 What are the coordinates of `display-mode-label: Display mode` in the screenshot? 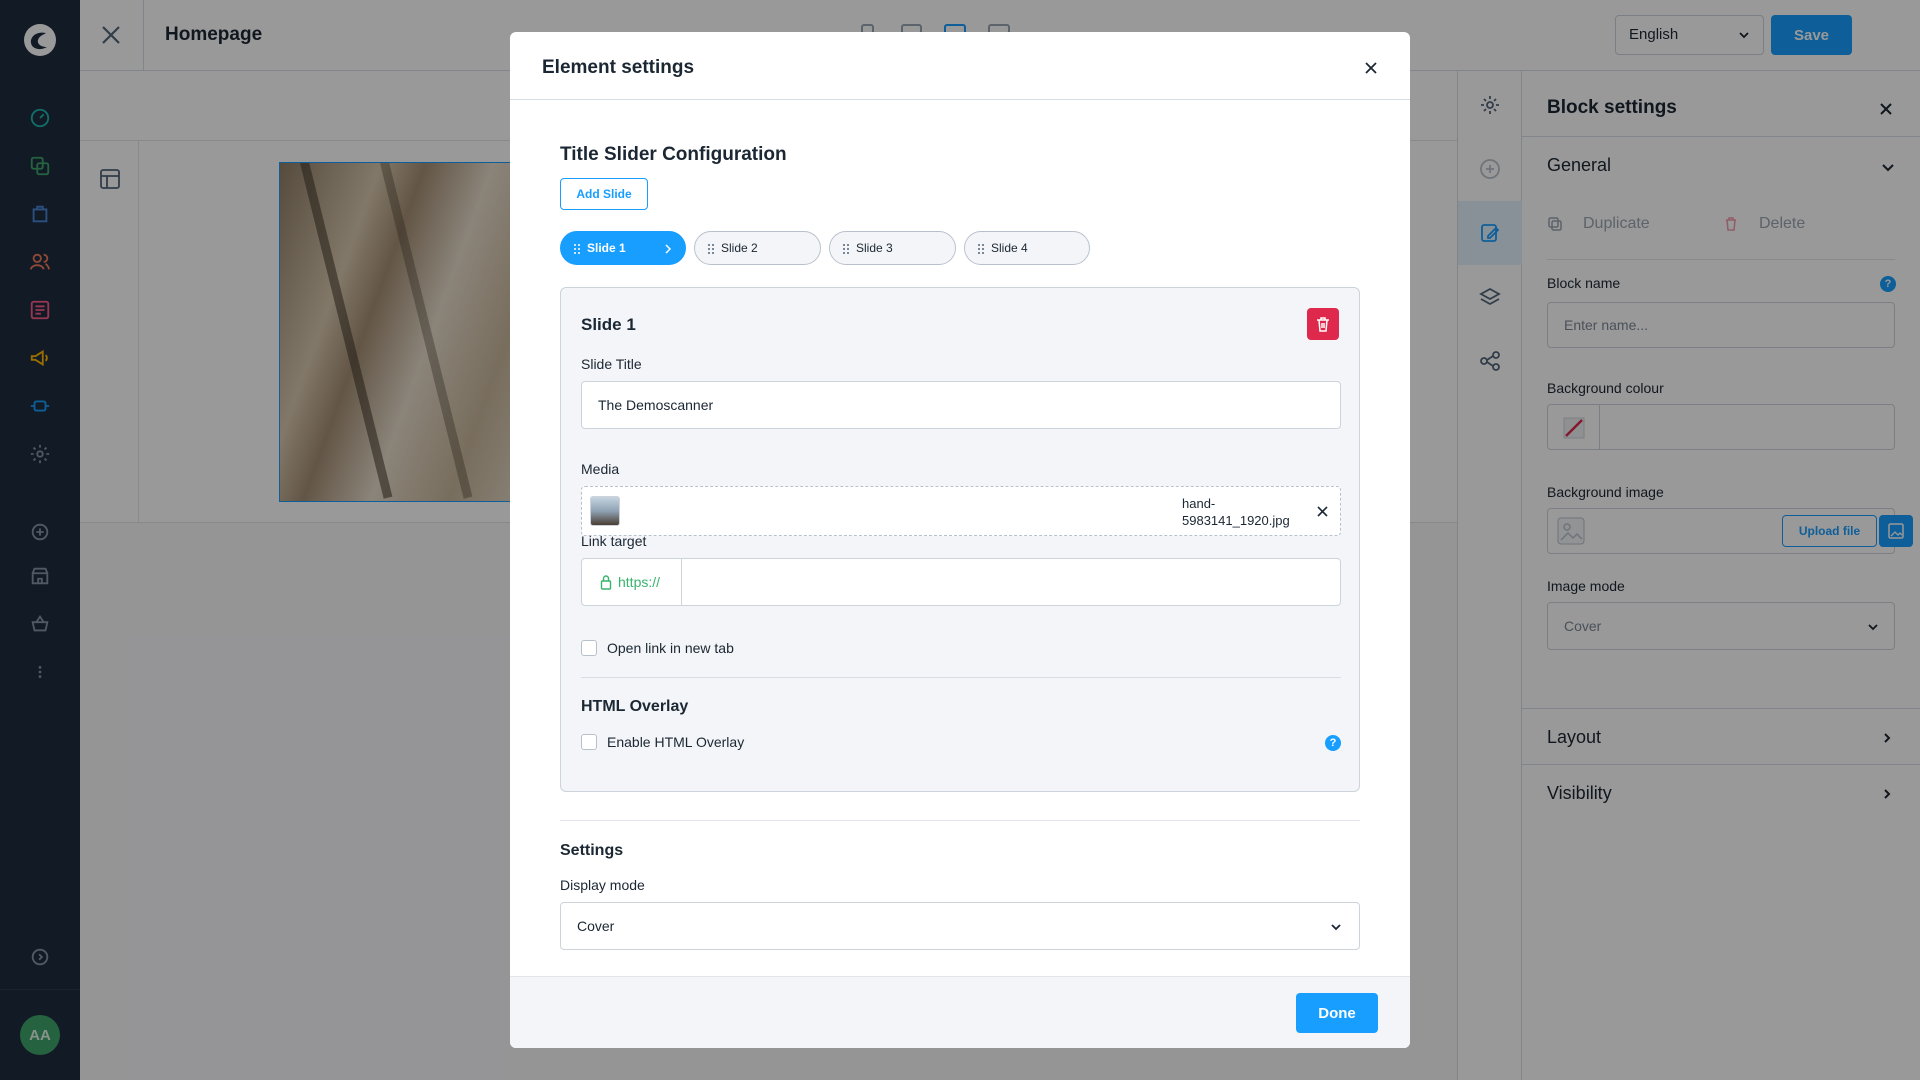 It's located at (602, 885).